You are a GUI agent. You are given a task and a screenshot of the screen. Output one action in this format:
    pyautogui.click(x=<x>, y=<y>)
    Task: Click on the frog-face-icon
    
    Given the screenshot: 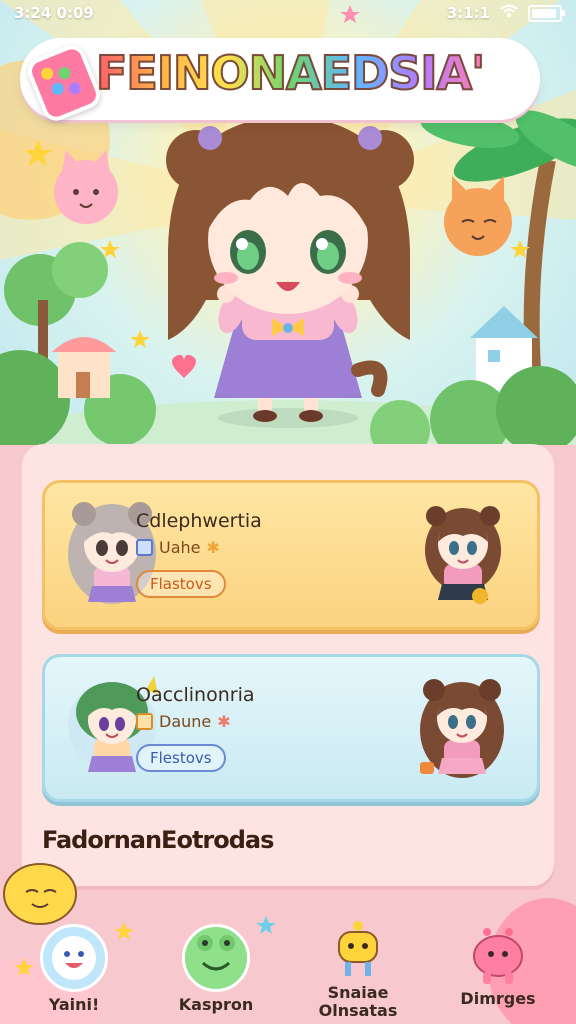 What is the action you would take?
    pyautogui.click(x=216, y=958)
    